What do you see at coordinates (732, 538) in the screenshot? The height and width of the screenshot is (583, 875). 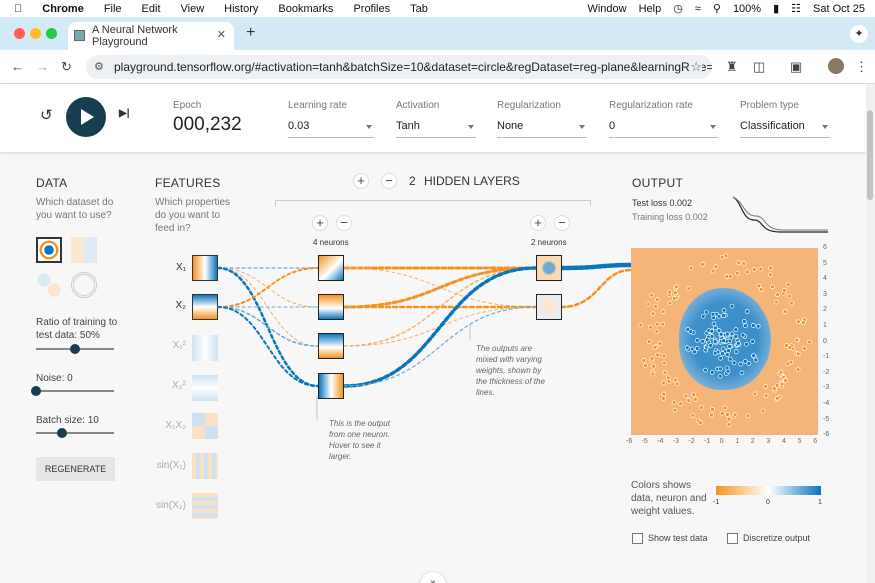 I see `discretize-output-checkbox` at bounding box center [732, 538].